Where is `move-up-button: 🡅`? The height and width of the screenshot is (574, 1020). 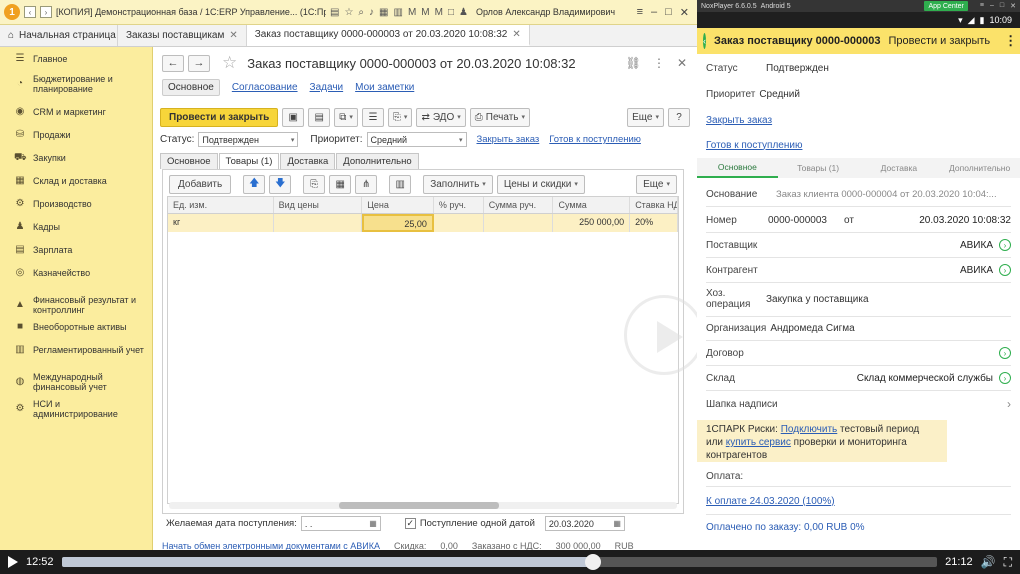 move-up-button: 🡅 is located at coordinates (254, 184).